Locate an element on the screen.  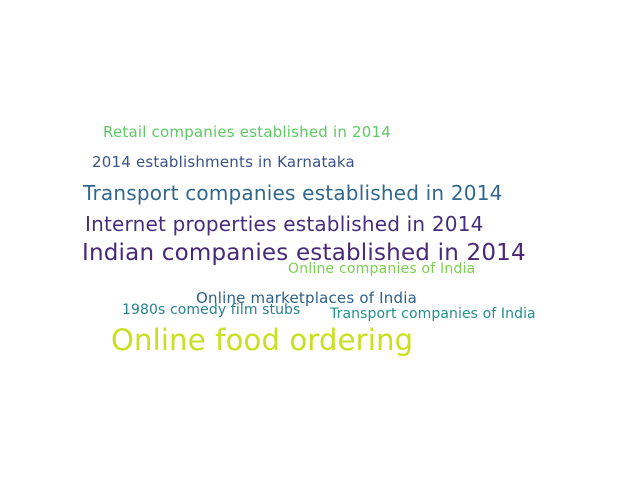
word-retail-companies-2014: Retail companies established in 2014 is located at coordinates (247, 132).